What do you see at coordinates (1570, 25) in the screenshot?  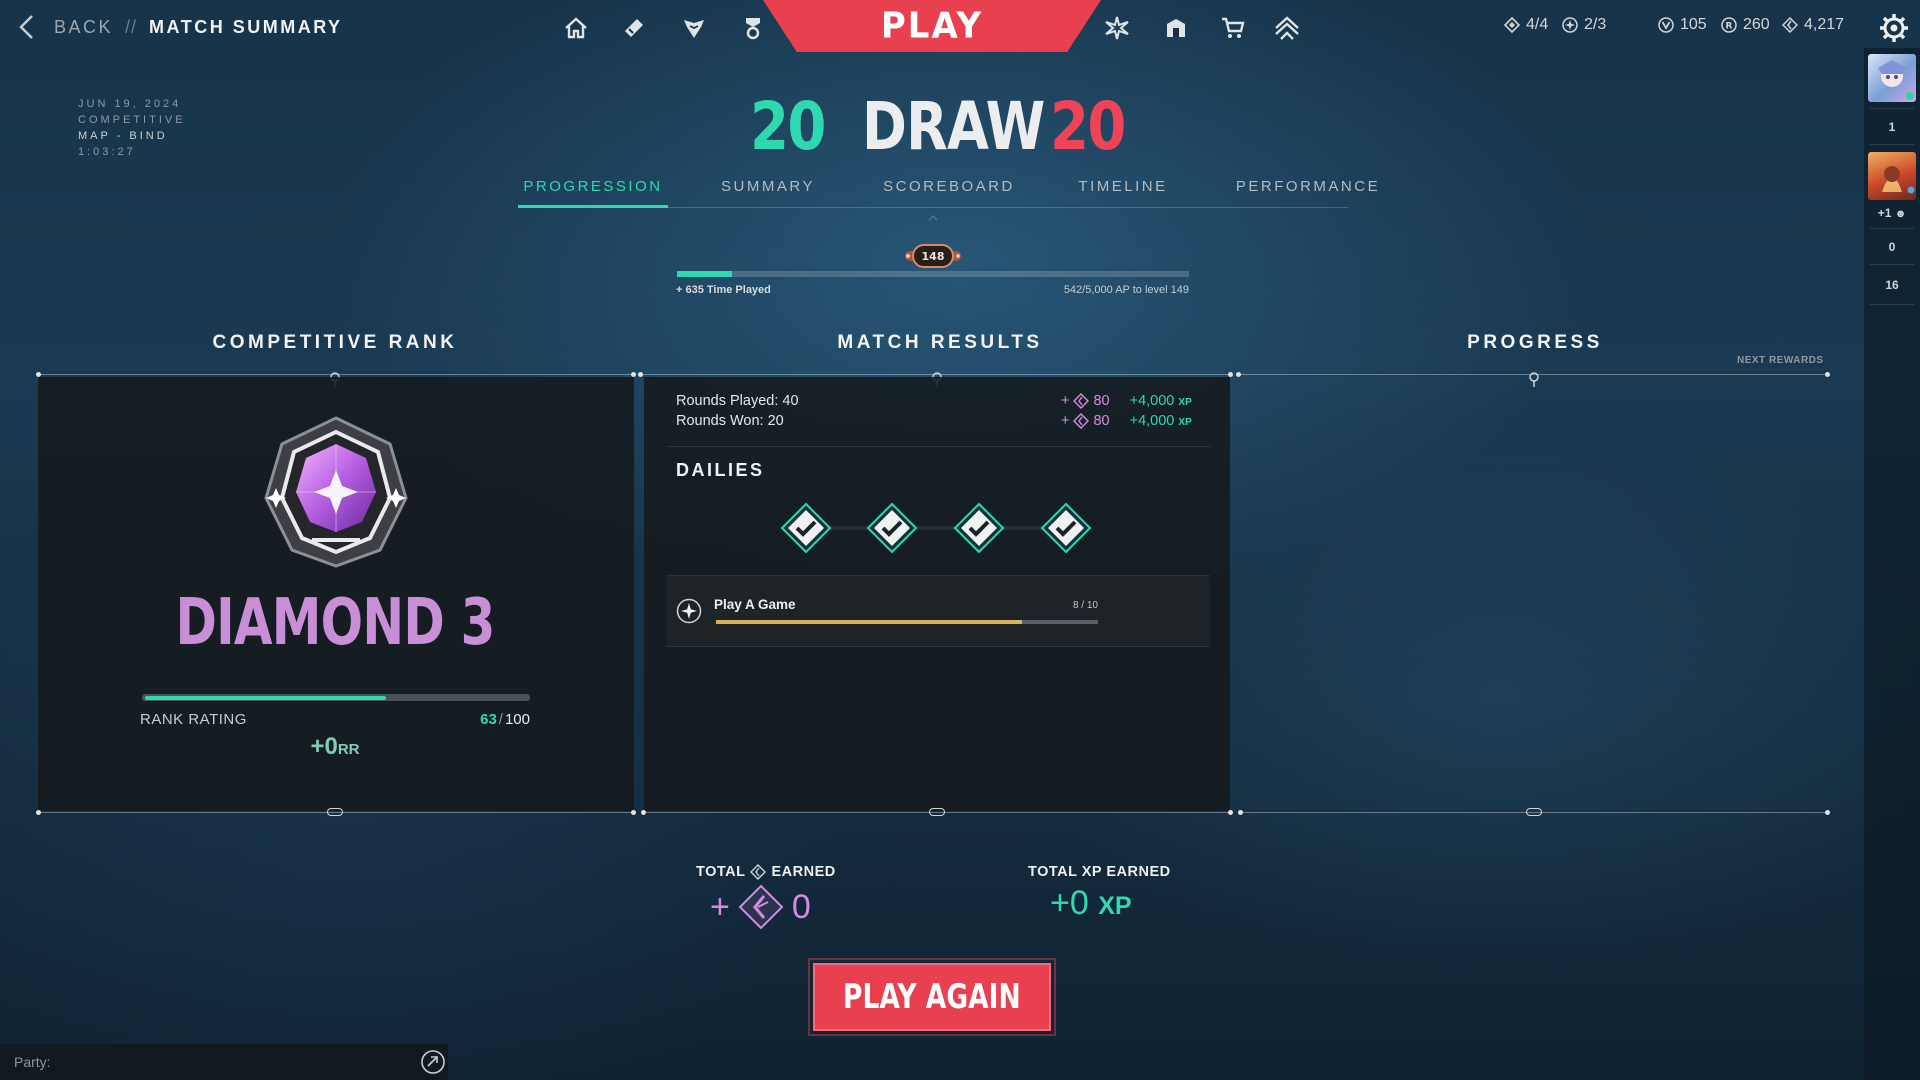 I see `weekly-icon` at bounding box center [1570, 25].